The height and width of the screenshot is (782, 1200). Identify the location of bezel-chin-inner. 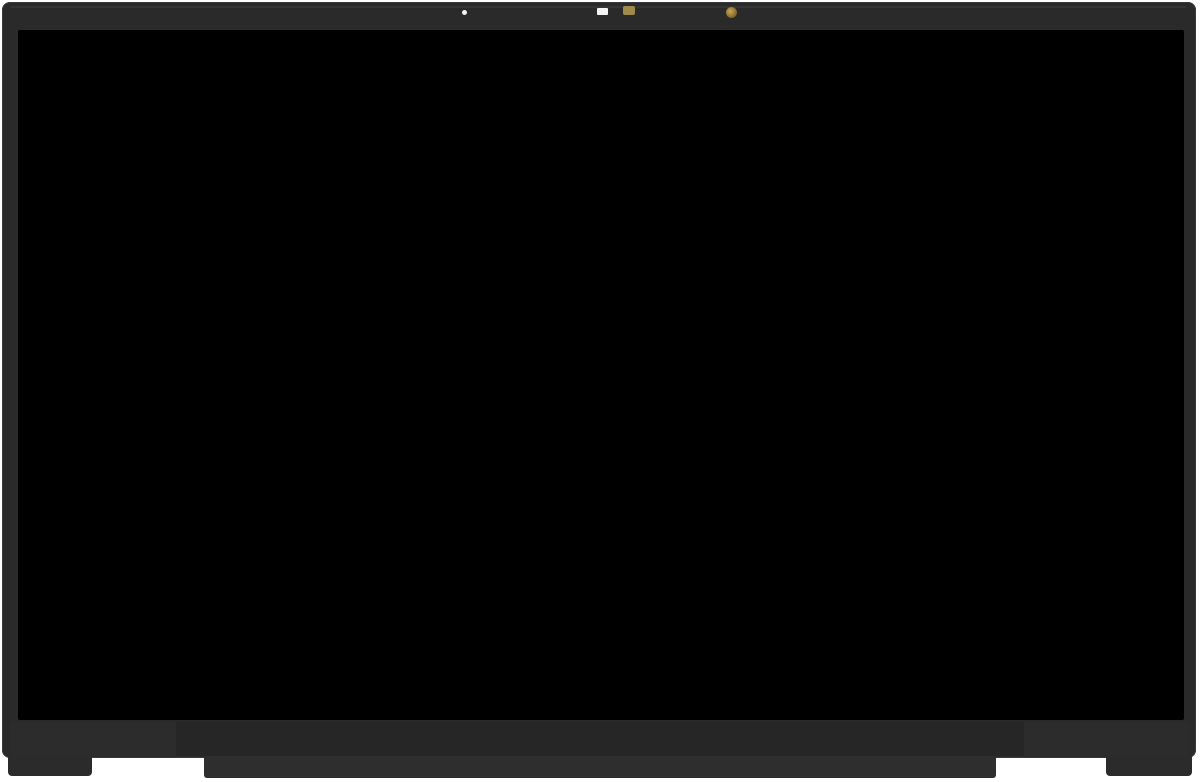
(600, 739).